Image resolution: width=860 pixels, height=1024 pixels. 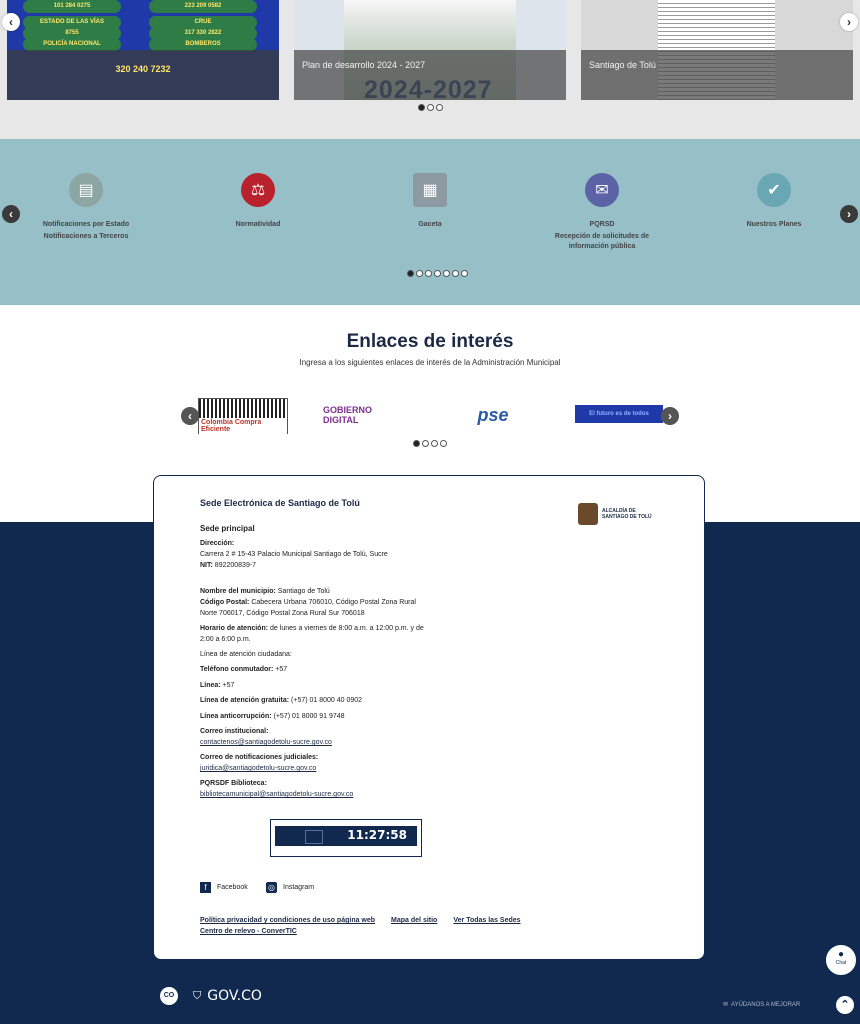 What do you see at coordinates (315, 669) in the screenshot?
I see `telefono-block: Teléfono conmutador: +57` at bounding box center [315, 669].